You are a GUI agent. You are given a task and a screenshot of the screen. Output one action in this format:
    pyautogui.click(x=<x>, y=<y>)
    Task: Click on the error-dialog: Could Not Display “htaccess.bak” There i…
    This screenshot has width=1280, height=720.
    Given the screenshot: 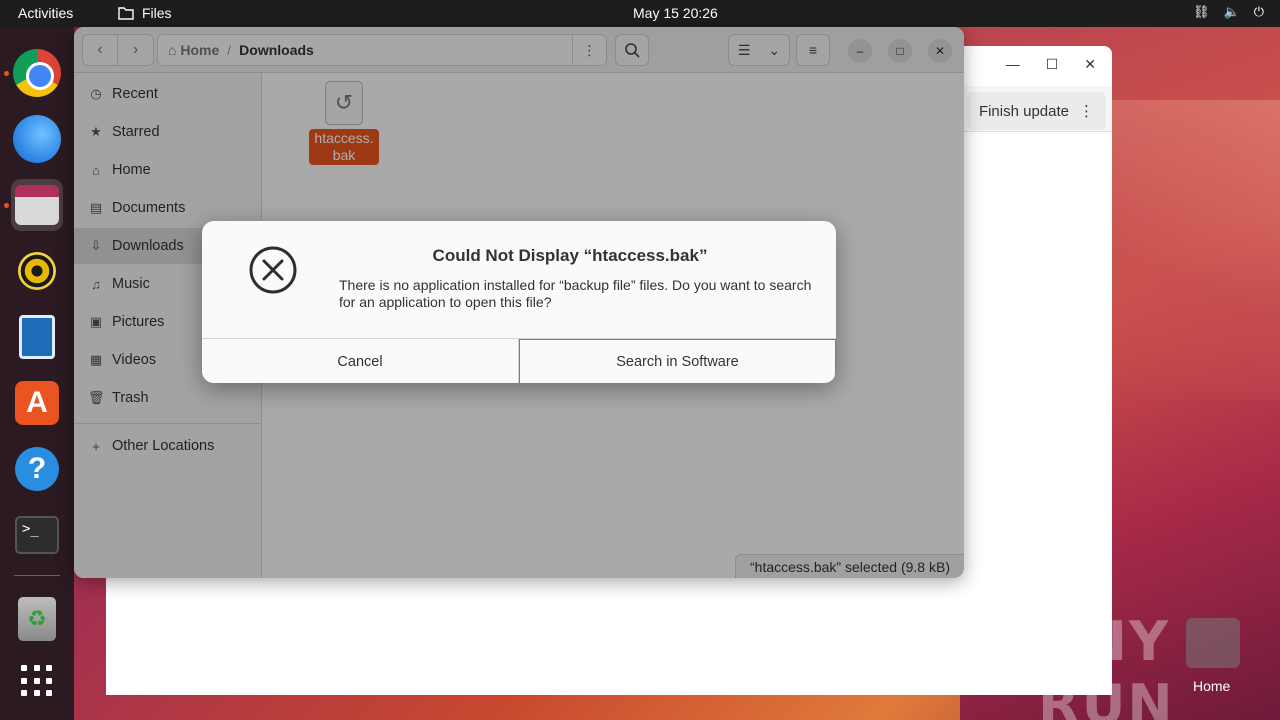 What is the action you would take?
    pyautogui.click(x=519, y=302)
    